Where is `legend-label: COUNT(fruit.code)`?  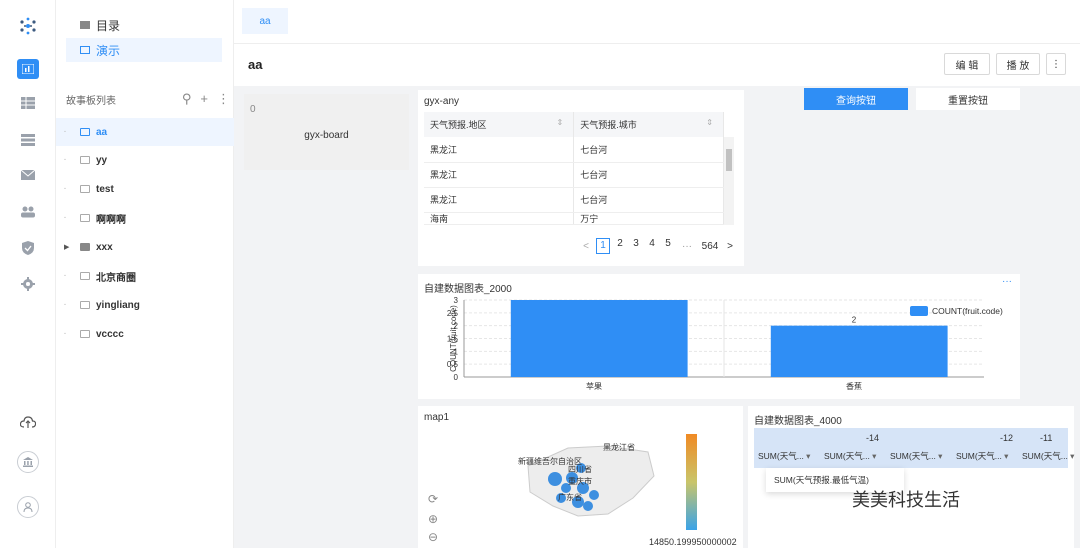 legend-label: COUNT(fruit.code) is located at coordinates (967, 311).